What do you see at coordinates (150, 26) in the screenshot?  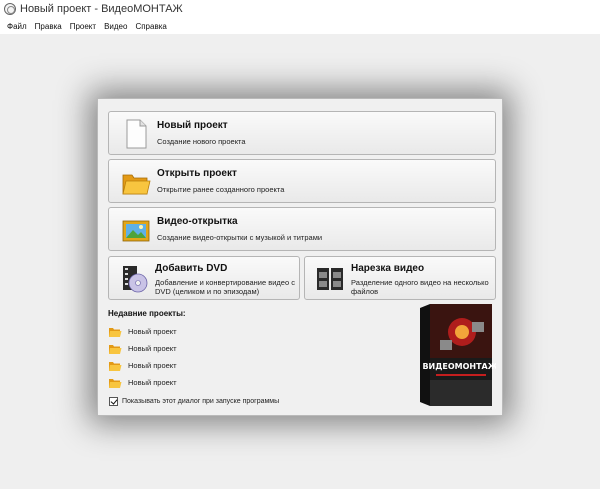 I see `menu-help: Справка` at bounding box center [150, 26].